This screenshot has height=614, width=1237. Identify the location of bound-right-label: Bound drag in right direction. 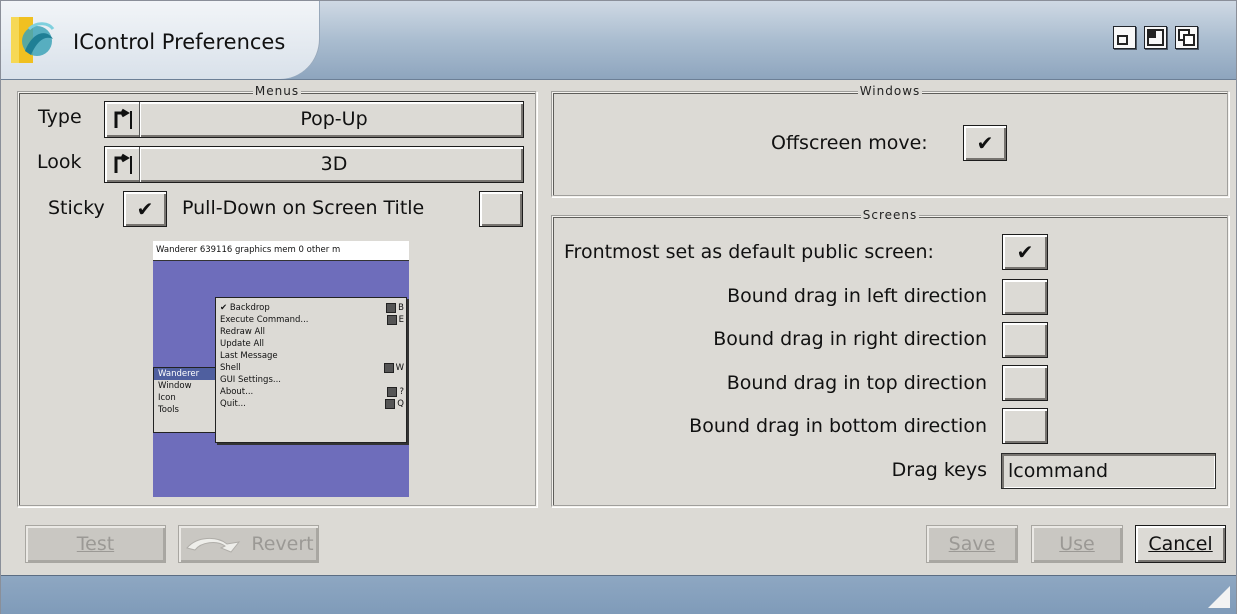
(850, 339).